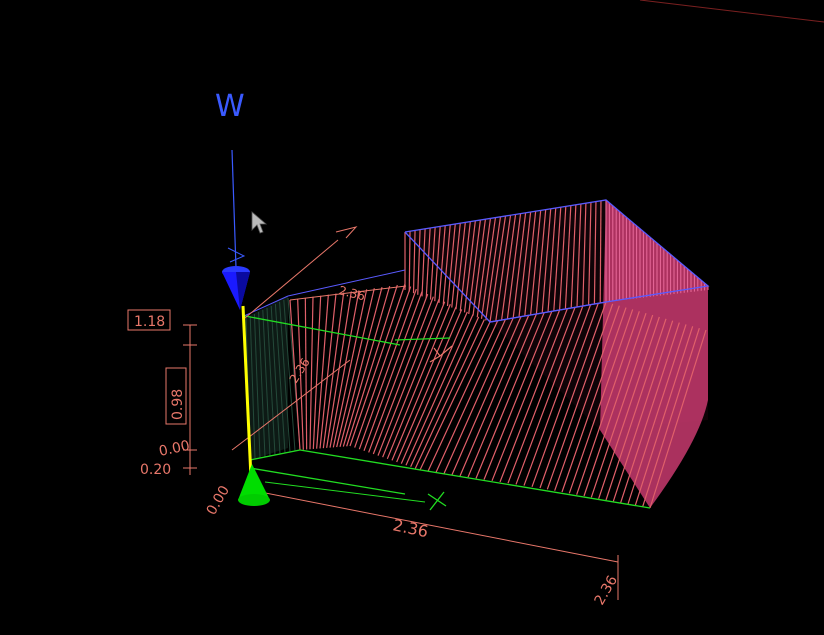 This screenshot has height=635, width=824. Describe the element at coordinates (437, 501) in the screenshot. I see `x-axis-glyph` at that location.